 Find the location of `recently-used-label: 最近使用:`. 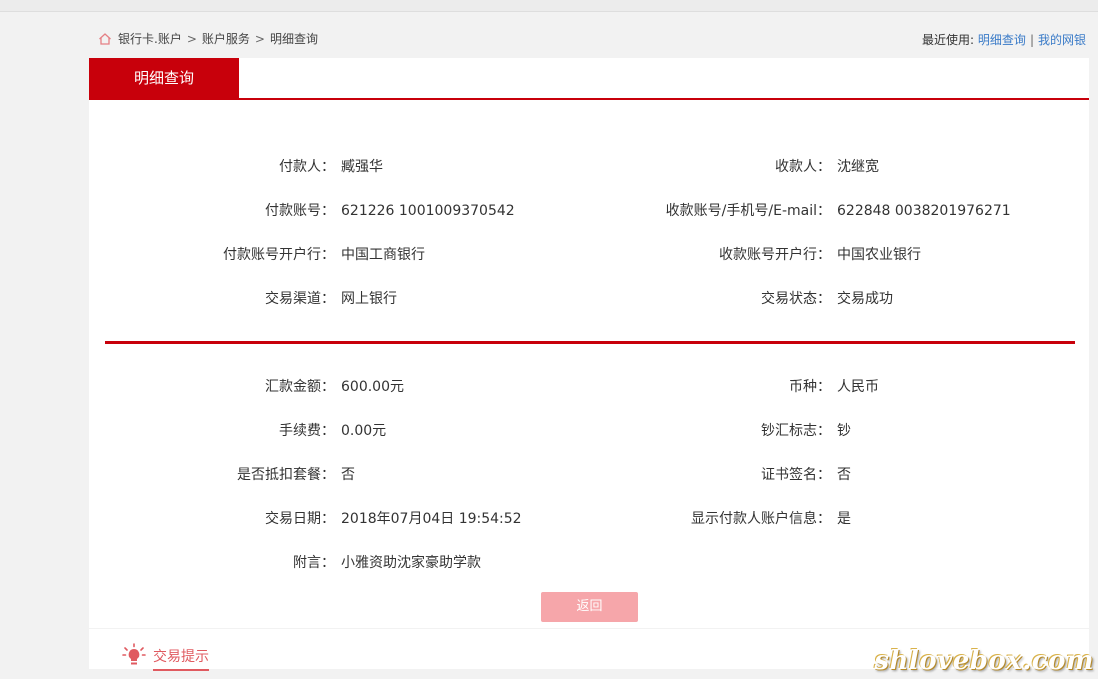

recently-used-label: 最近使用: is located at coordinates (948, 40).